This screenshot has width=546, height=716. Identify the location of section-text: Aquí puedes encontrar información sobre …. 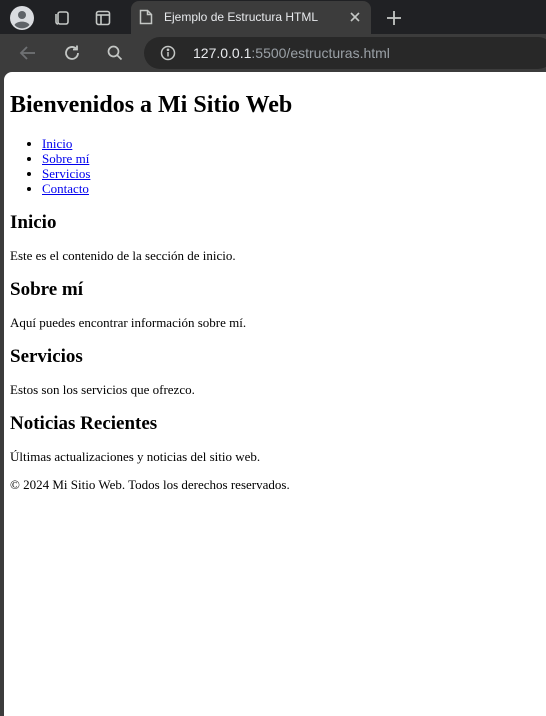
(128, 322).